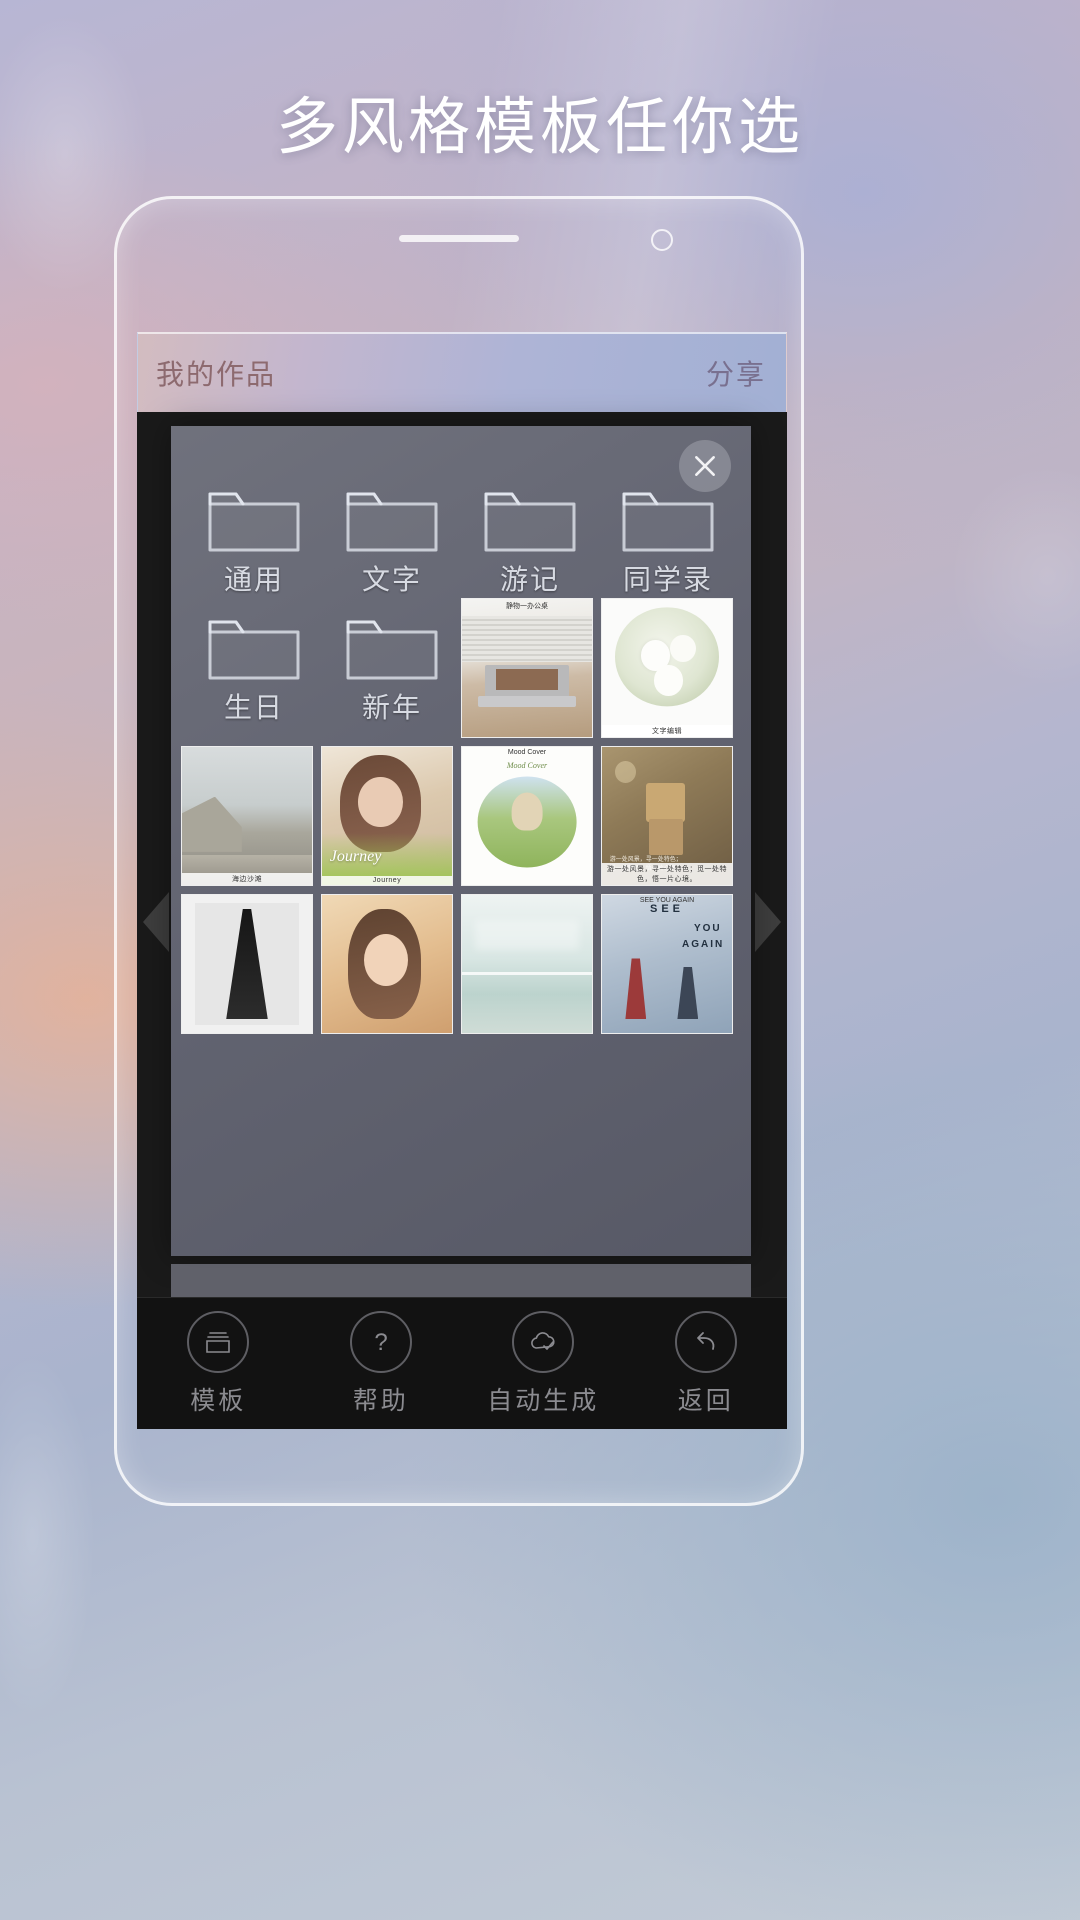  I want to click on template-thumbnail: 文字编辑, so click(667, 668).